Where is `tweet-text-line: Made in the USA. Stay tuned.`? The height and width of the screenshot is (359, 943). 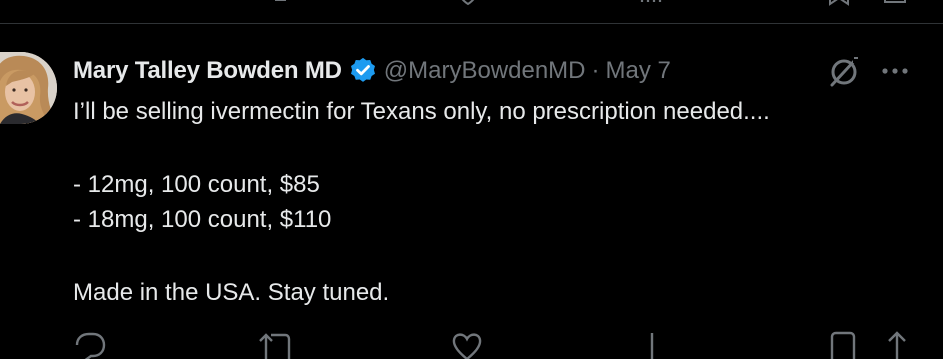
tweet-text-line: Made in the USA. Stay tuned. is located at coordinates (231, 292).